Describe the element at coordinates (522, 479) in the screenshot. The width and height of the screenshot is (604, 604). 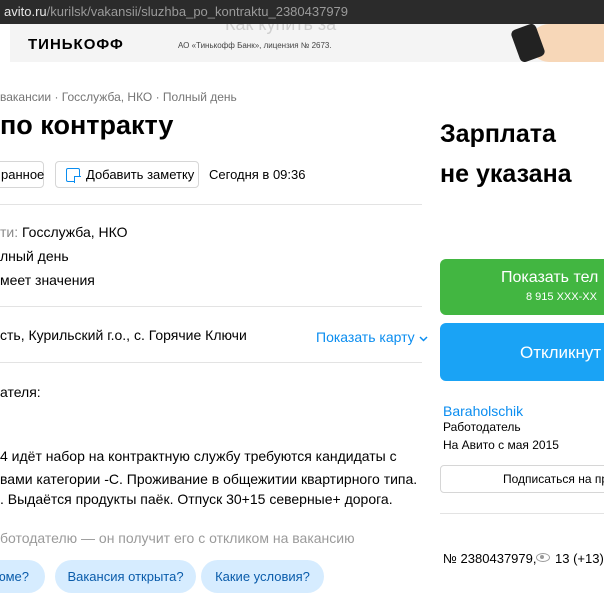
I see `subscribe-button: Подписаться на пр` at that location.